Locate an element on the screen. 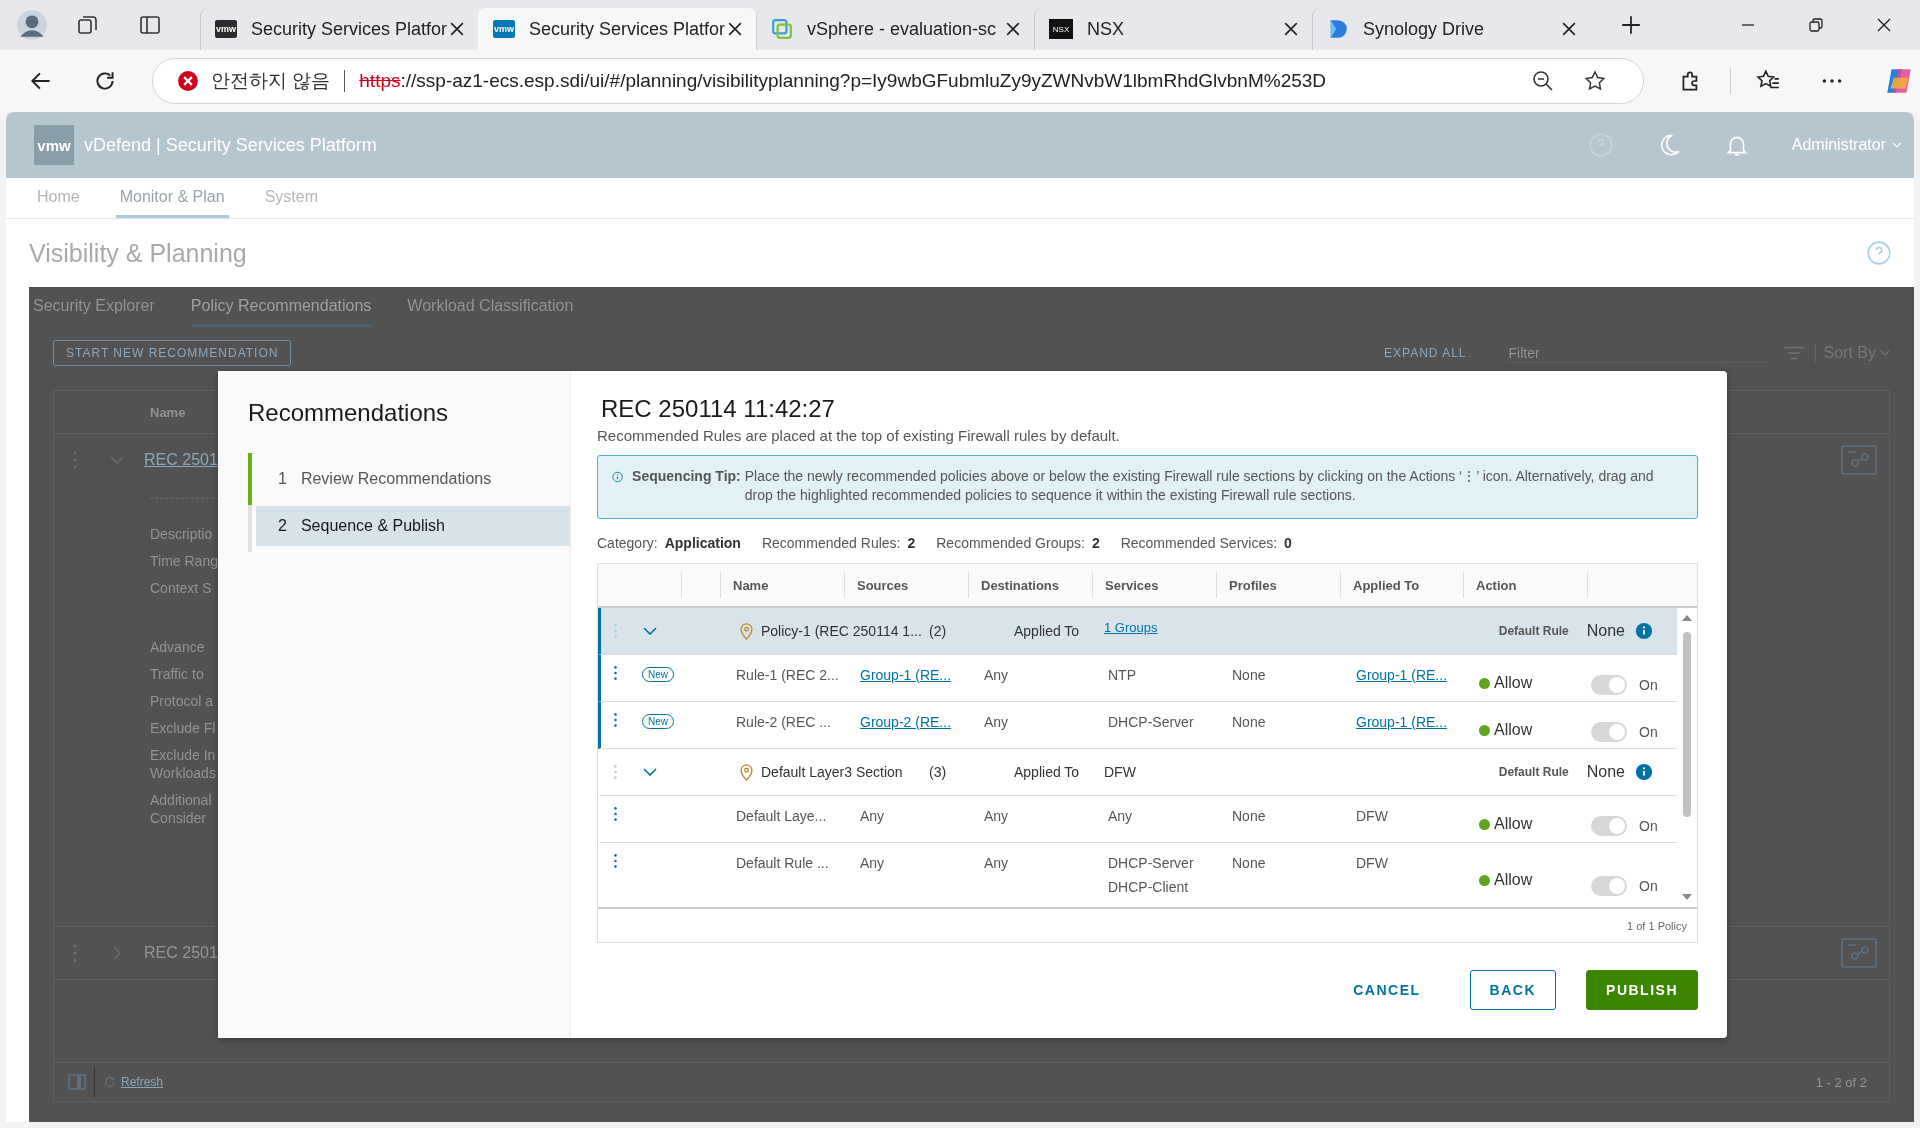  detail-label: Traffic to is located at coordinates (177, 674).